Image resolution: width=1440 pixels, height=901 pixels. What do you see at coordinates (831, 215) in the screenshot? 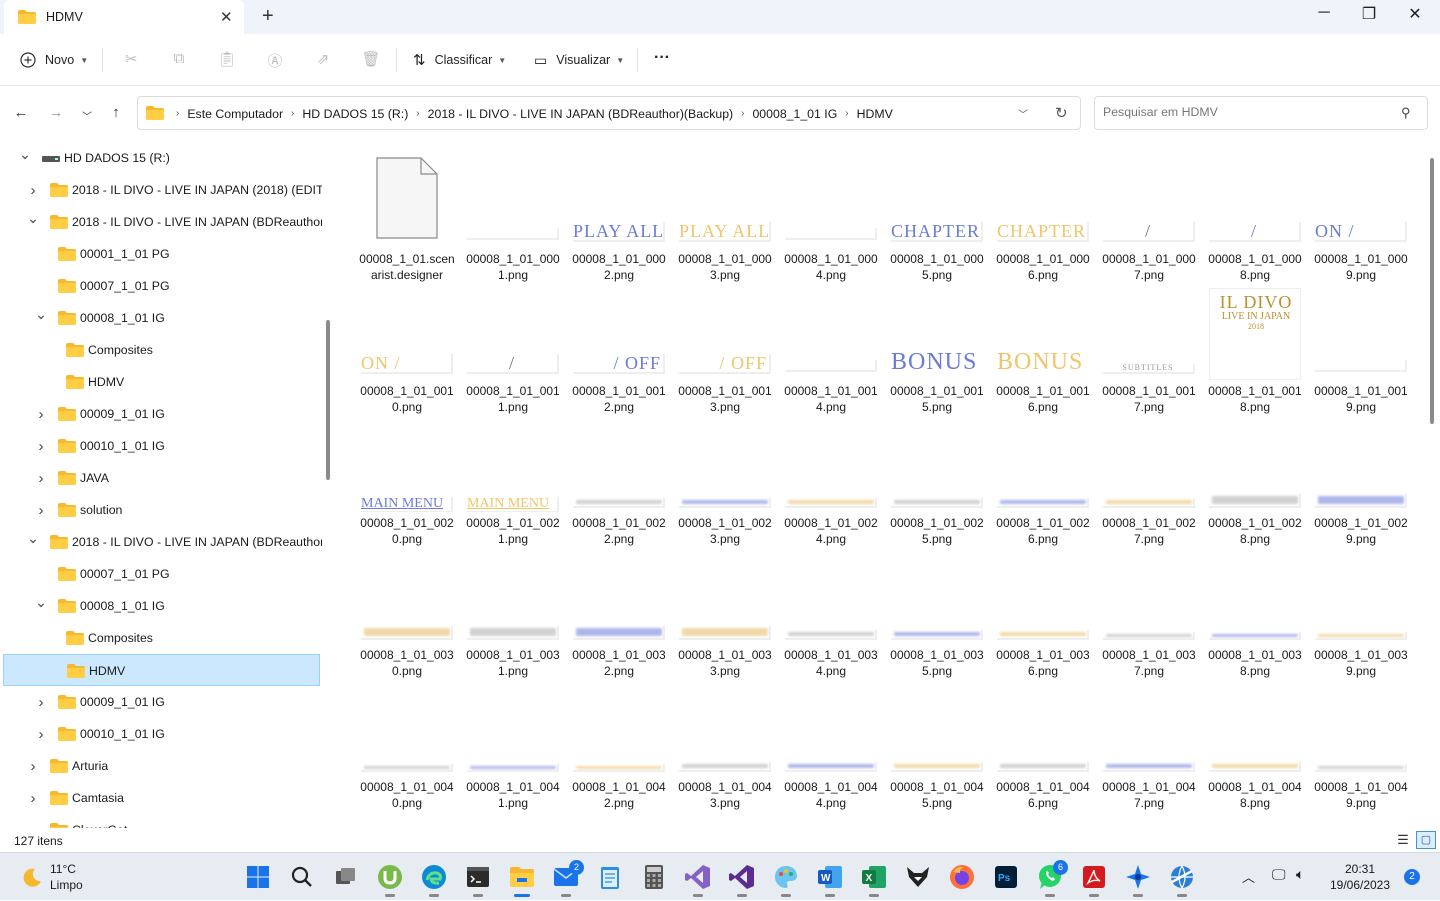
I see `file-item: 00008_1_01_0004.png` at bounding box center [831, 215].